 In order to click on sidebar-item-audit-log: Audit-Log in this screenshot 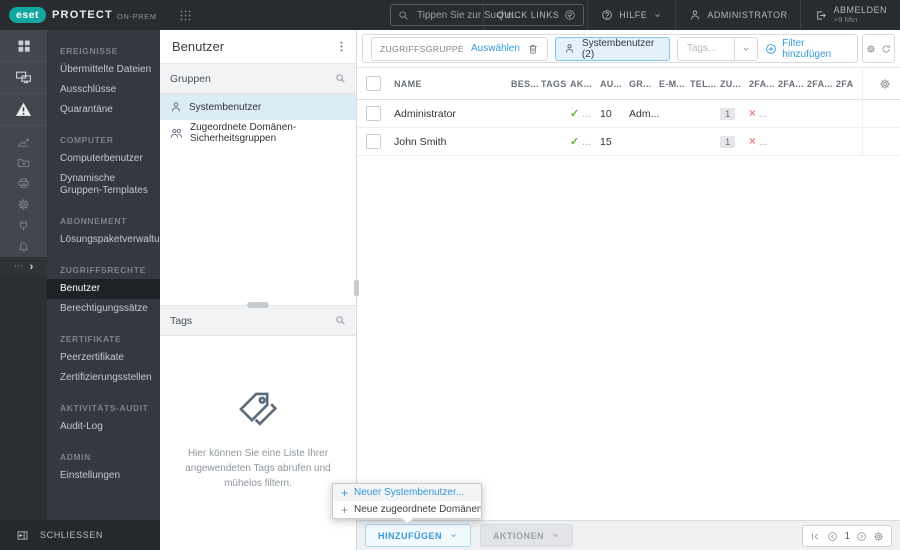, I will do `click(103, 427)`.